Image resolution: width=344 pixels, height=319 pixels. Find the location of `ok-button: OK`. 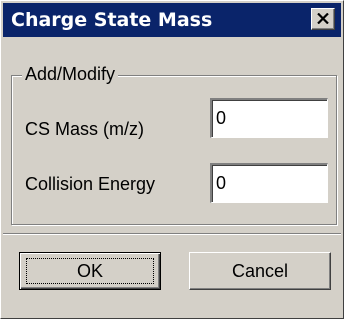

ok-button: OK is located at coordinates (90, 271).